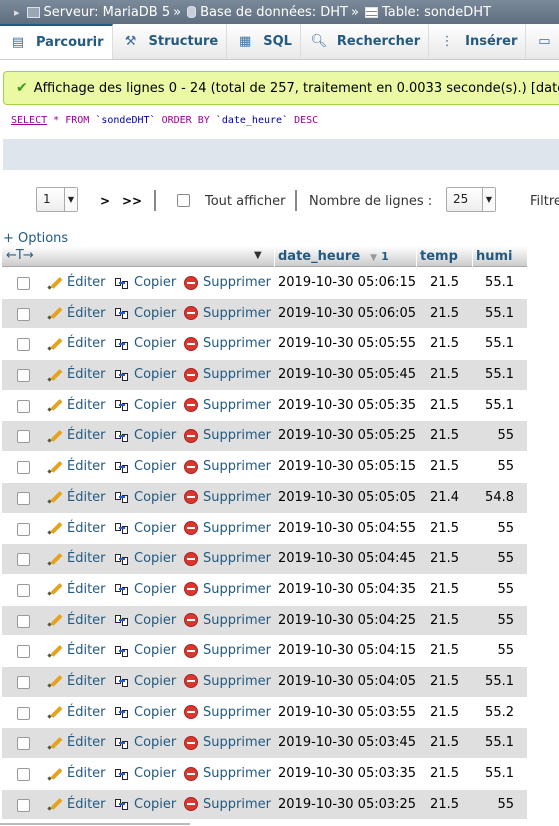  I want to click on column-header-humi: humi, so click(494, 256).